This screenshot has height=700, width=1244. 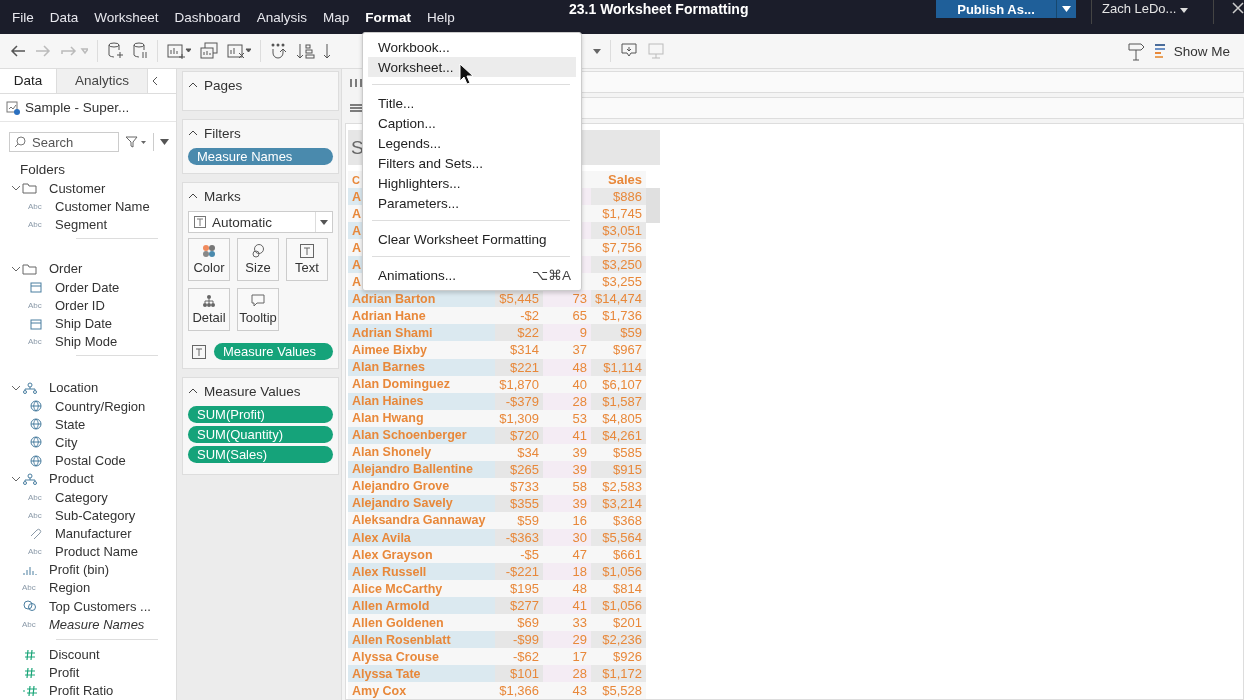 I want to click on field-item: Profit (bin), so click(x=79, y=570).